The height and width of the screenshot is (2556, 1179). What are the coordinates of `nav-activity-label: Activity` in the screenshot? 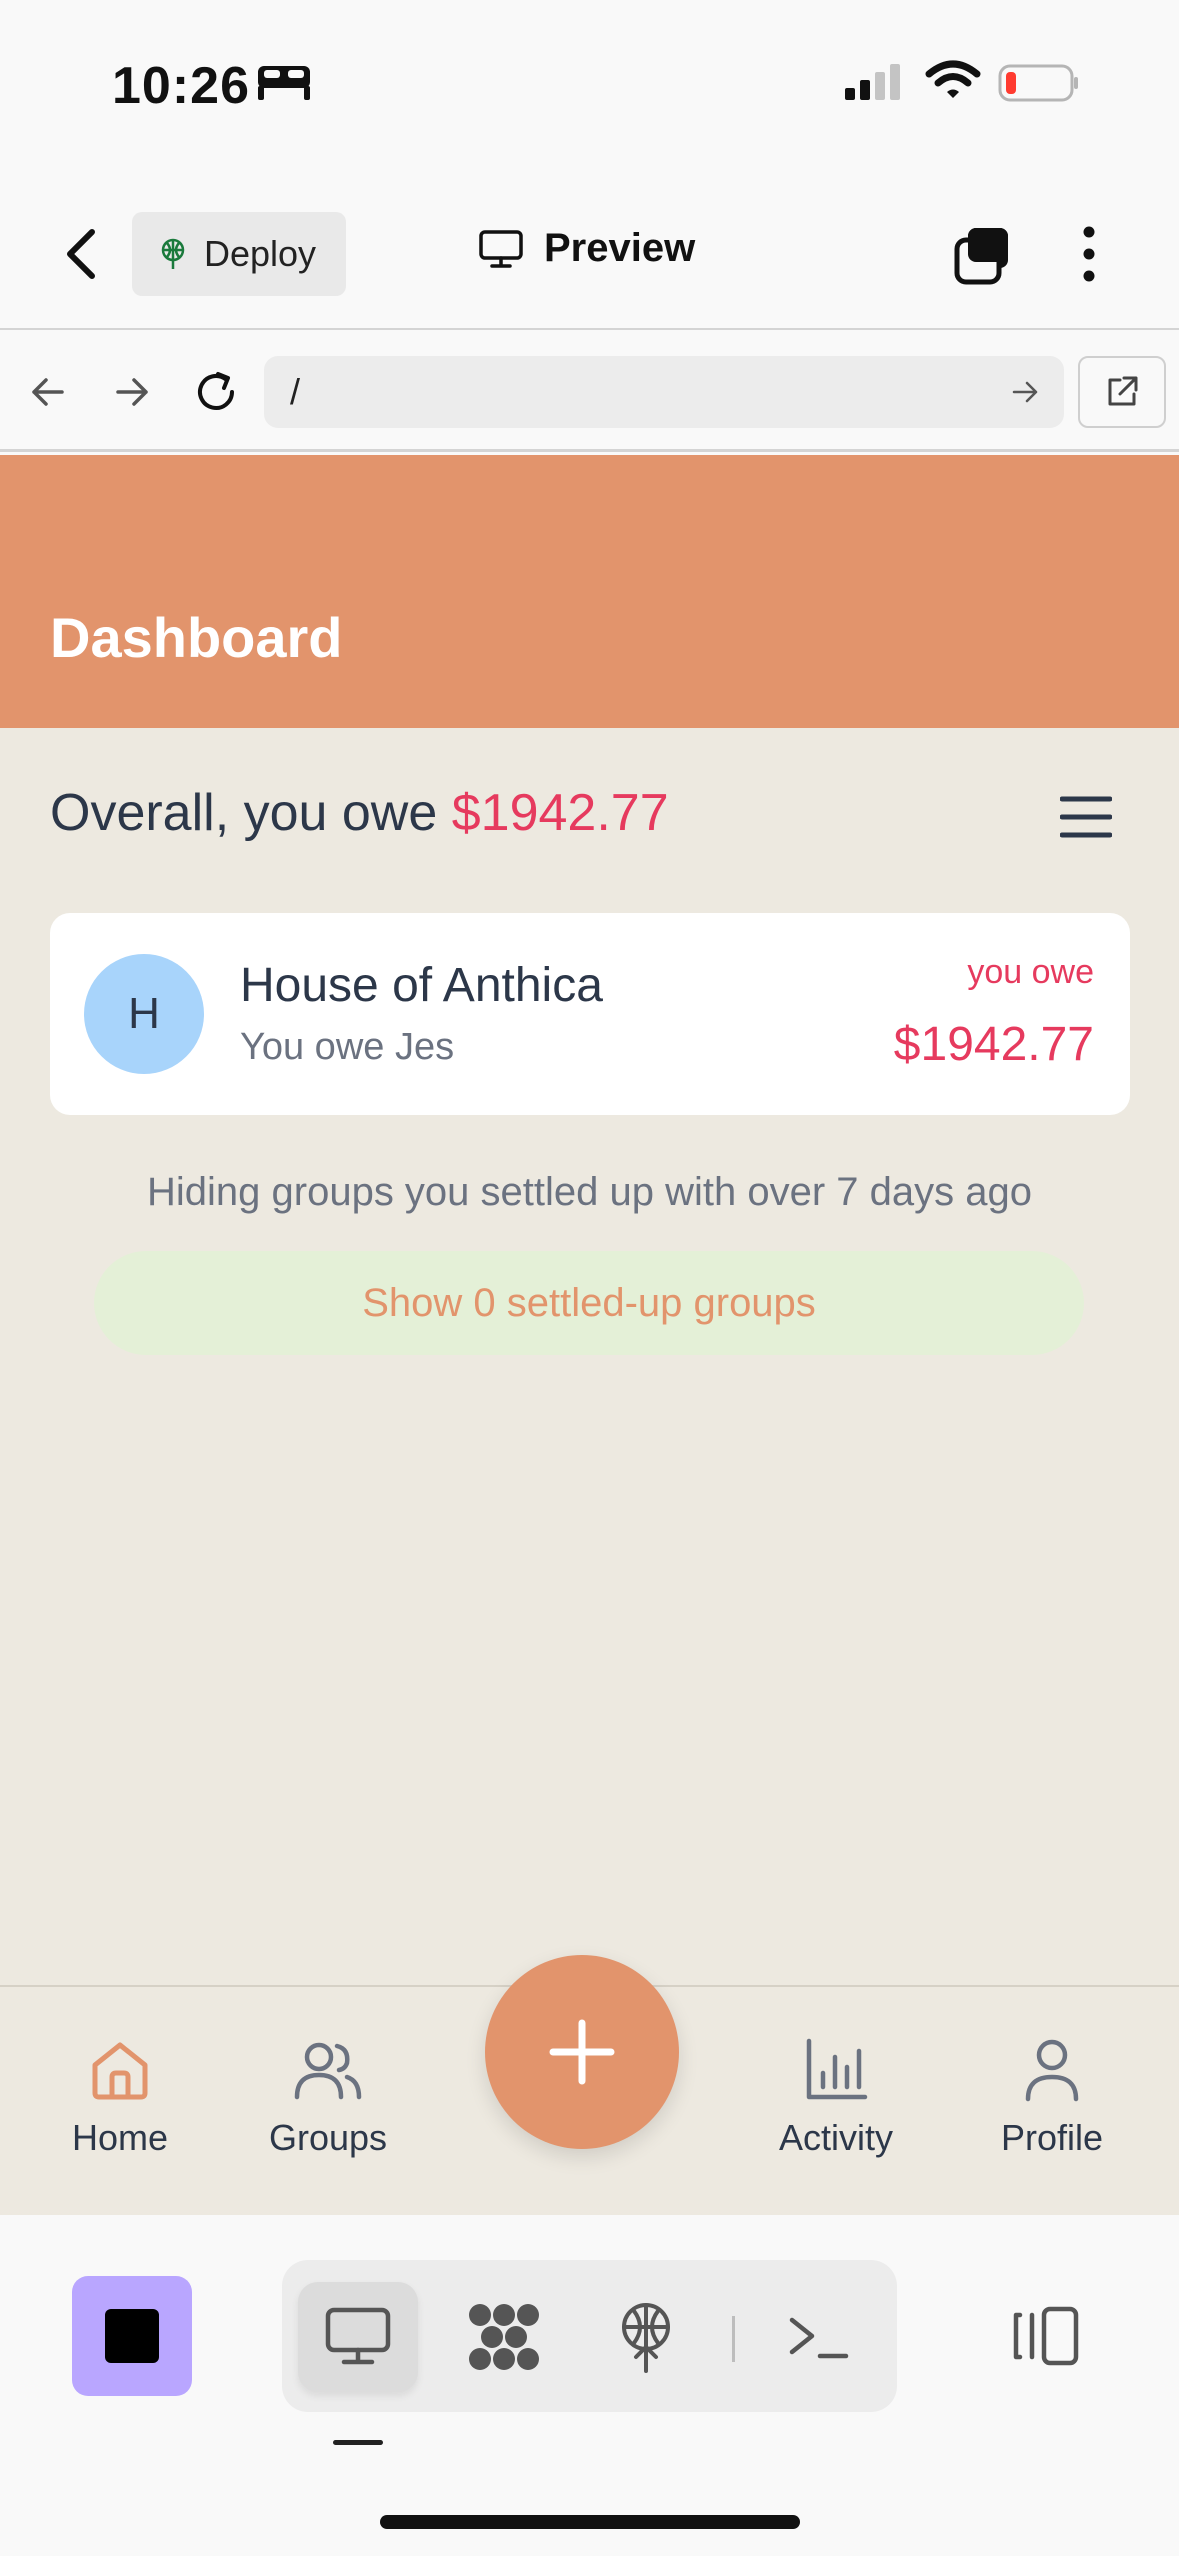 It's located at (835, 2137).